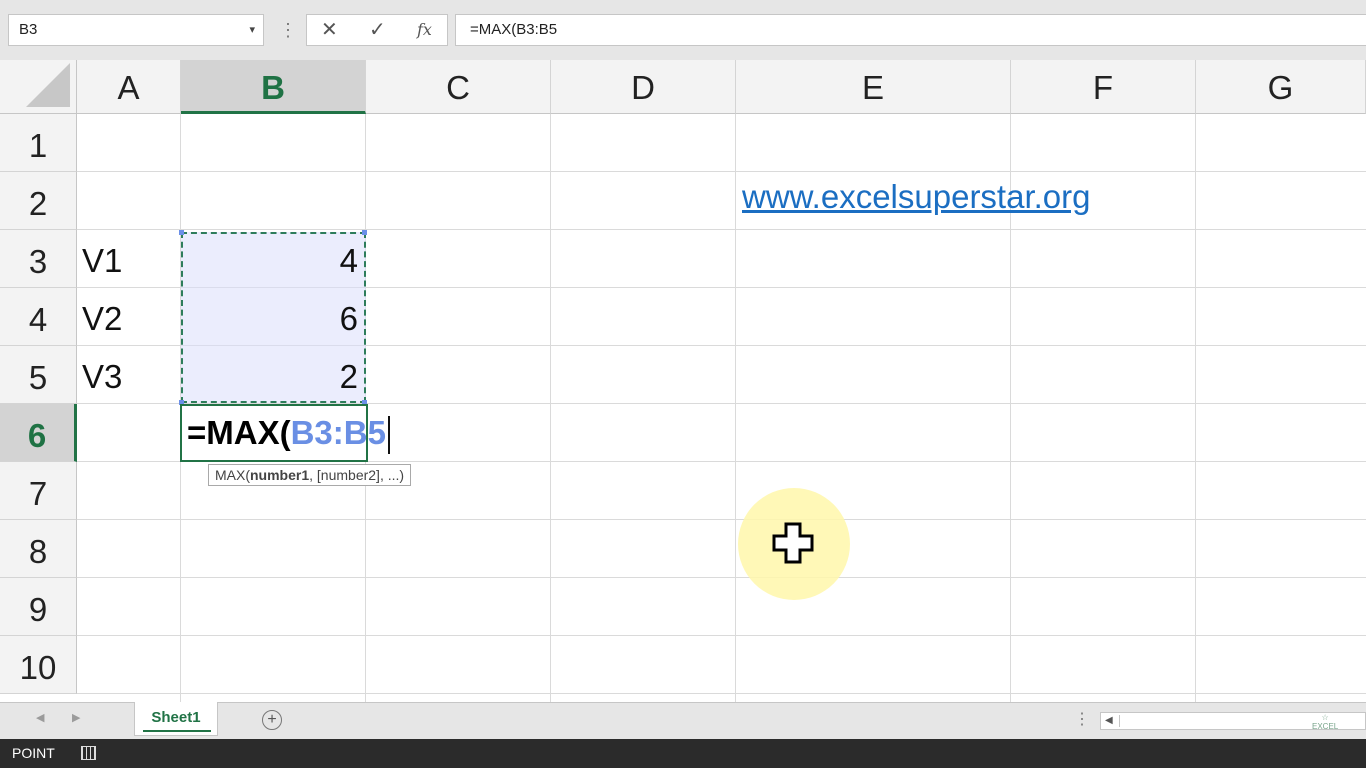 The height and width of the screenshot is (768, 1366). I want to click on formula-prefix: =MAX(, so click(239, 432).